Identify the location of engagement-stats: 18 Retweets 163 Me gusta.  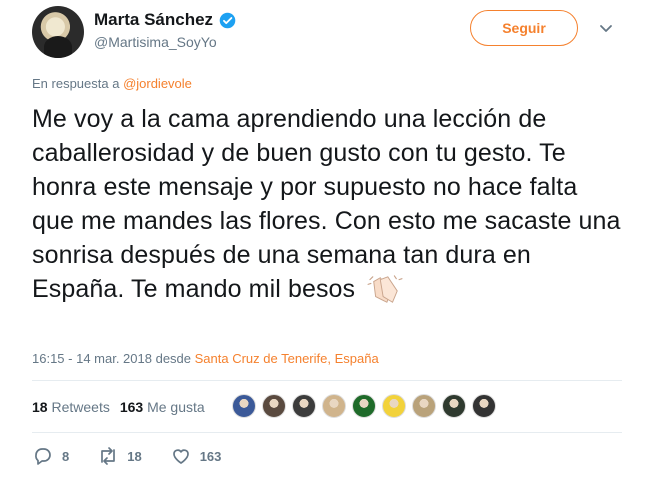
(123, 407).